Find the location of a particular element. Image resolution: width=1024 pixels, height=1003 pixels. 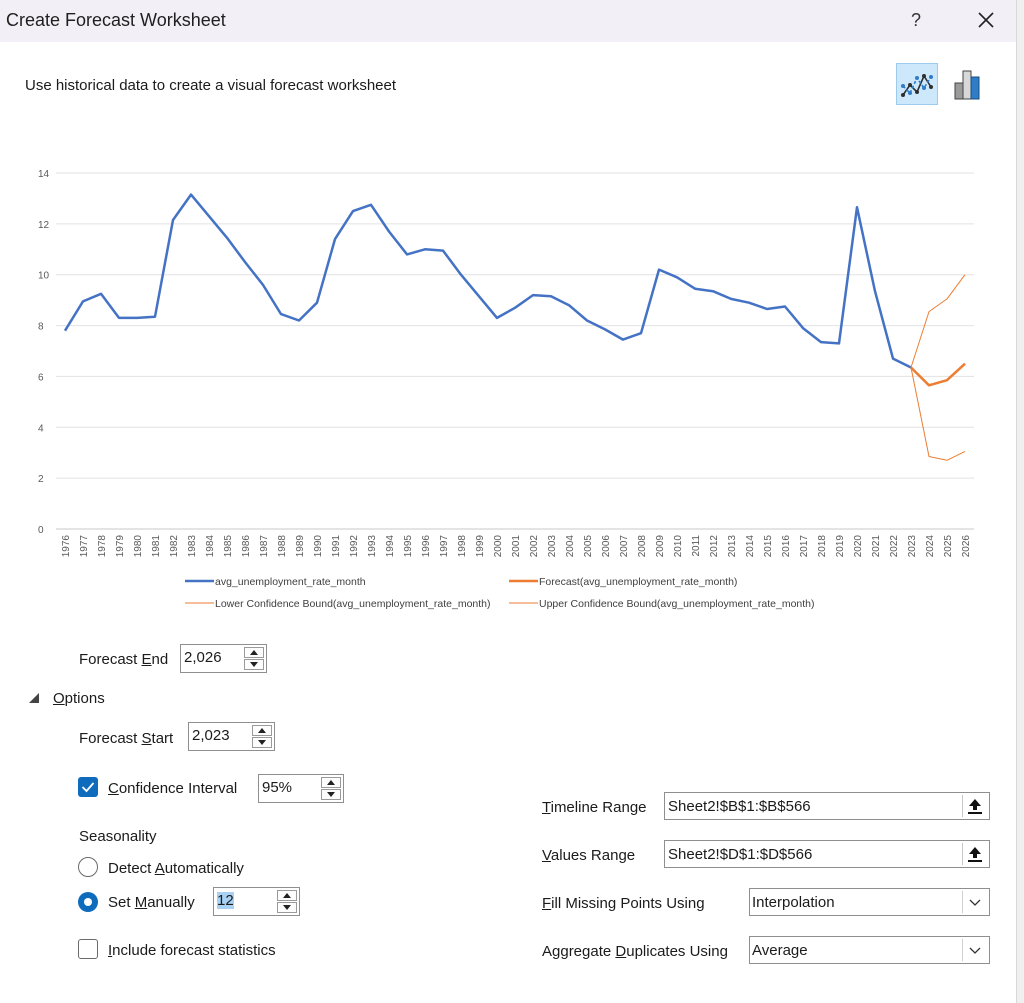

fill-missing-points-dropdown: Interpolation is located at coordinates (869, 902).